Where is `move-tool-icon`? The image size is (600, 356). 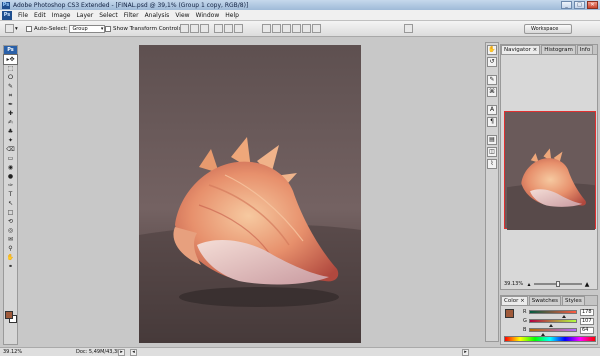
move-tool-icon is located at coordinates (9, 28).